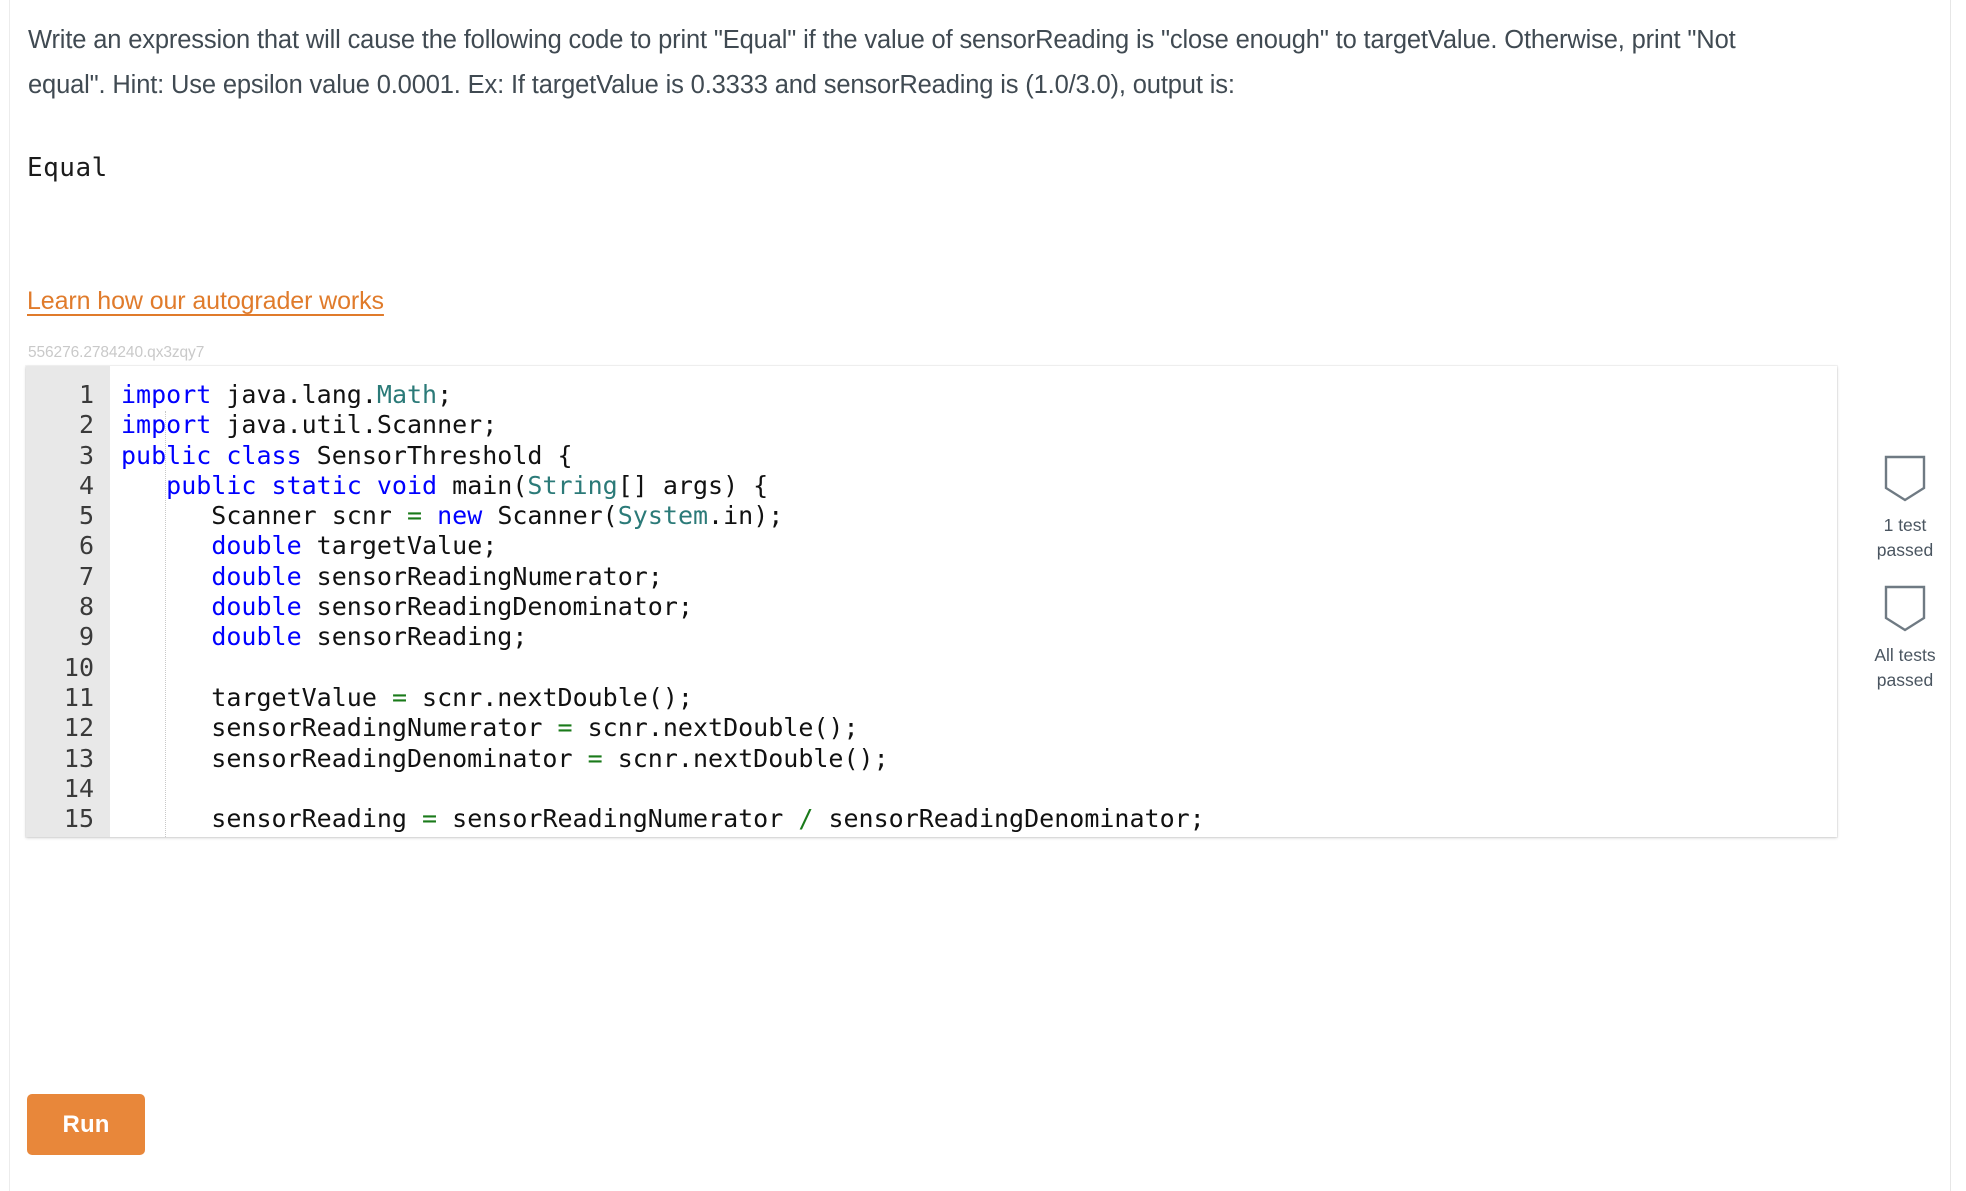  Describe the element at coordinates (407, 394) in the screenshot. I see `code-token: Math` at that location.